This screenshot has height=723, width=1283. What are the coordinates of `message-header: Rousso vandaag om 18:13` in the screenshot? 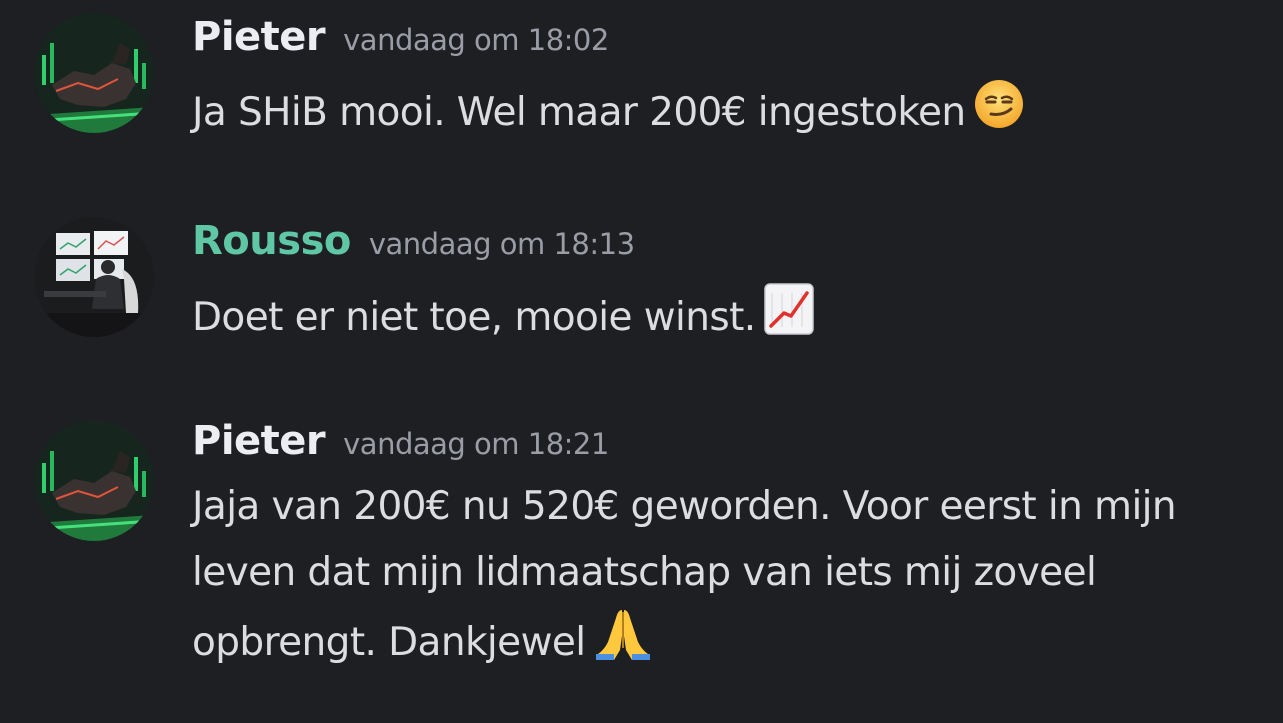 It's located at (413, 241).